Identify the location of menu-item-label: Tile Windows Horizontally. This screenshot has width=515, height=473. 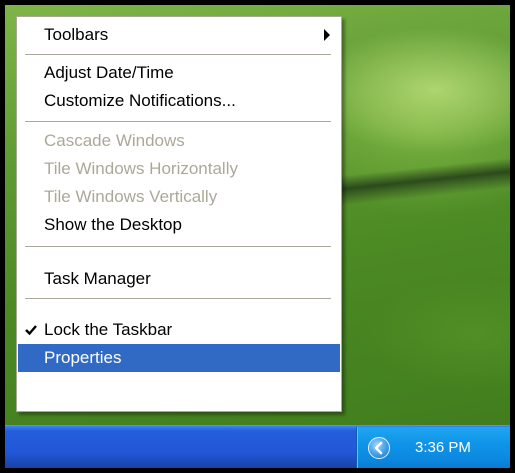
(141, 168).